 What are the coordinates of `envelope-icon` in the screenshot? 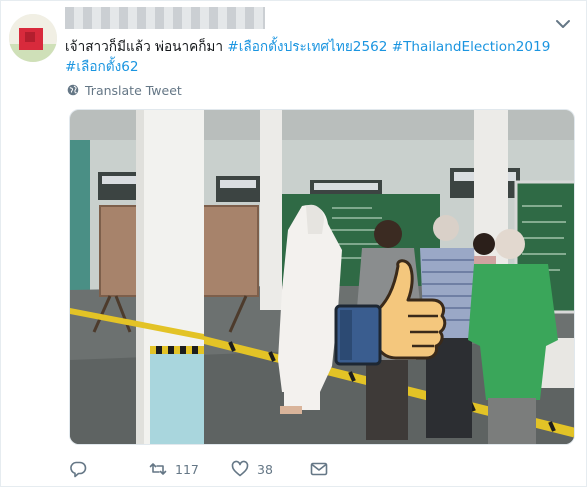 It's located at (319, 469).